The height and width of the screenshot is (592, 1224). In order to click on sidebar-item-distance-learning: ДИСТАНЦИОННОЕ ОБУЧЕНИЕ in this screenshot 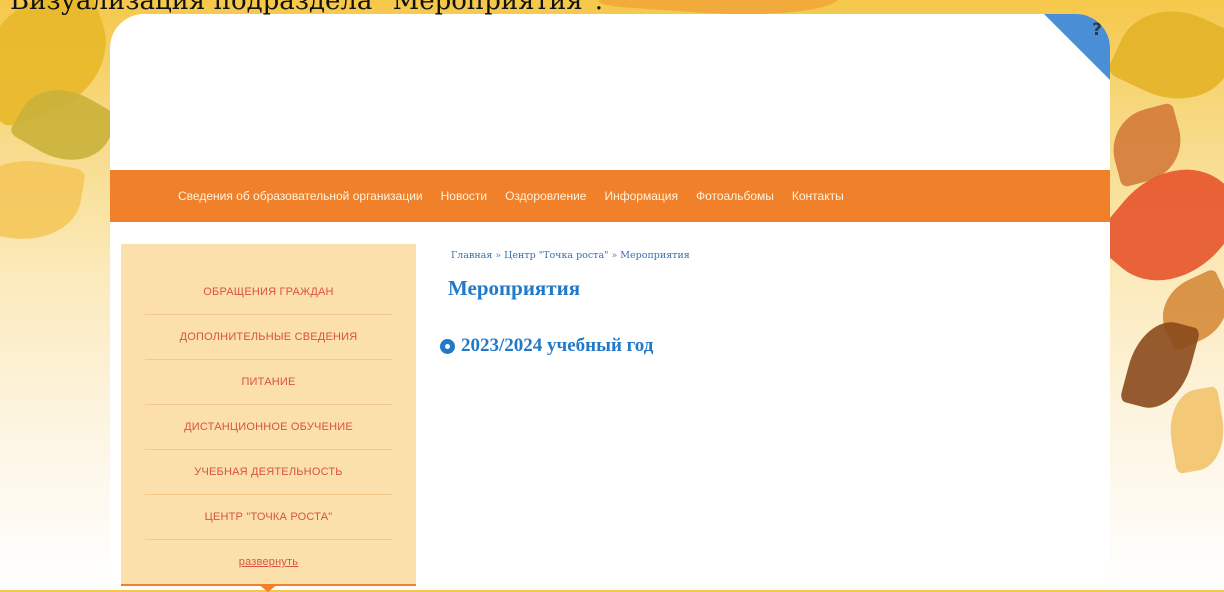, I will do `click(268, 427)`.